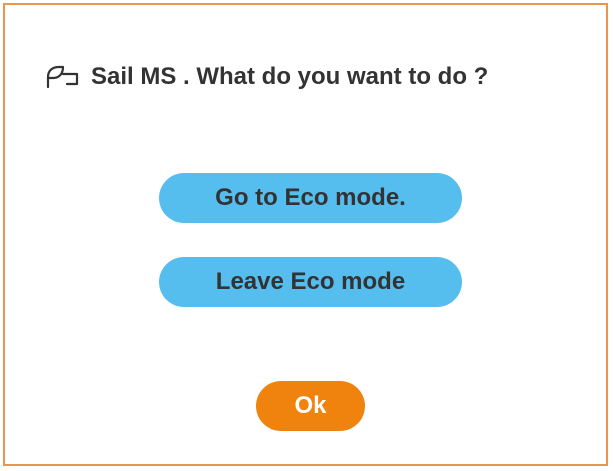  Describe the element at coordinates (290, 76) in the screenshot. I see `dialog-title: Sail MS . What do you want to do ?` at that location.